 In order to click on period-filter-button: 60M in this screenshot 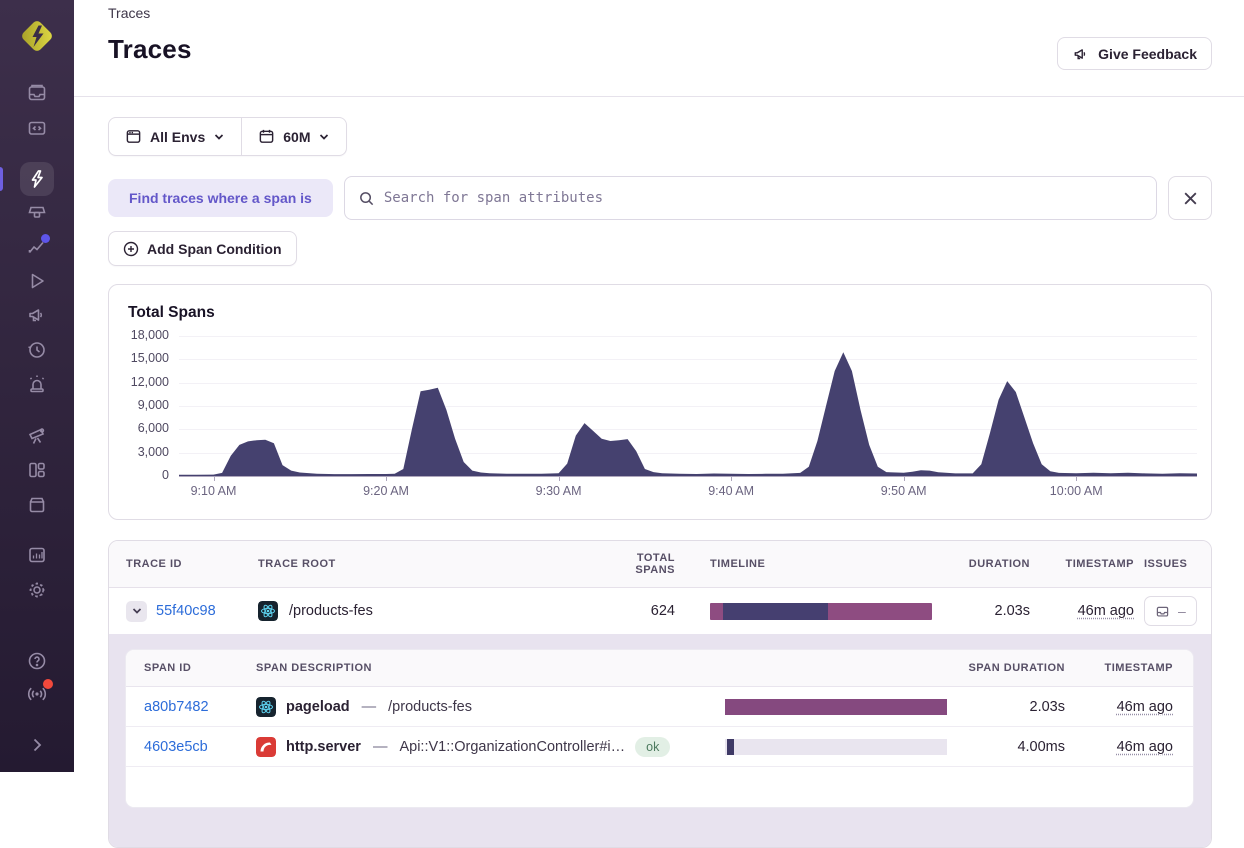, I will do `click(294, 136)`.